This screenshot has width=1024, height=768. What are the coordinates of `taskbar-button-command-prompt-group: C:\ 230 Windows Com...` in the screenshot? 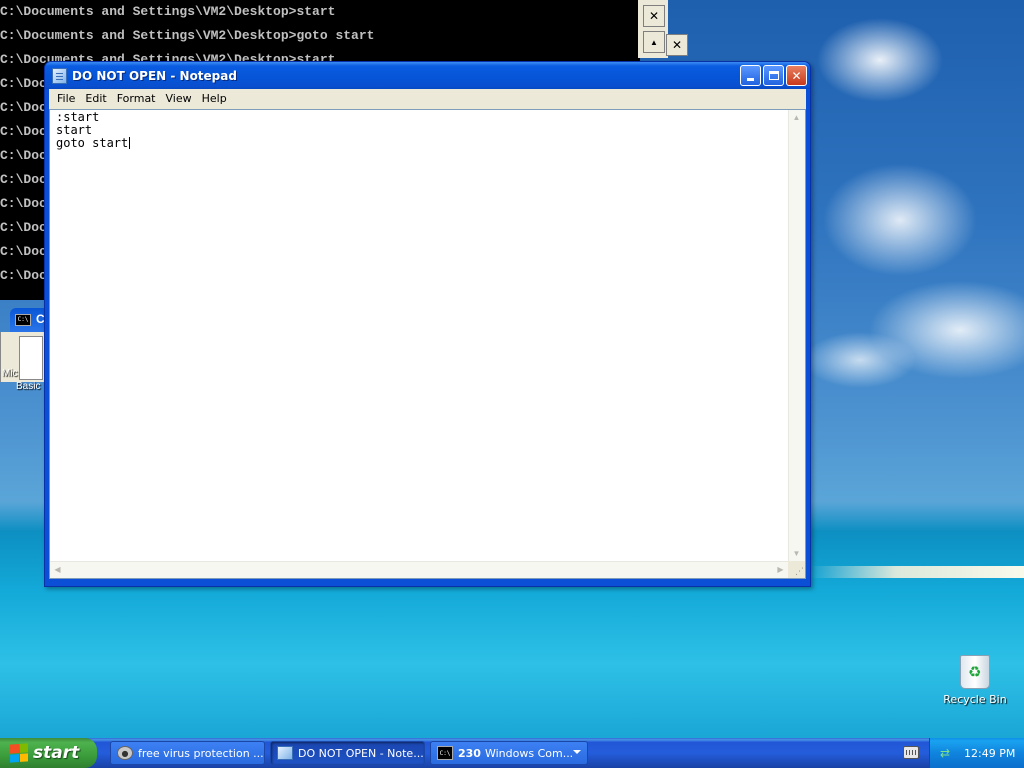 It's located at (509, 753).